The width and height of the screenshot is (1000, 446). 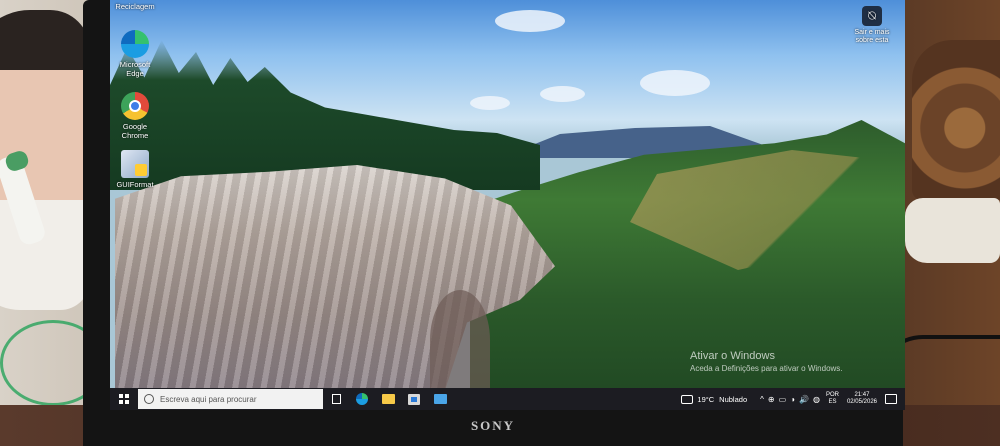 I want to click on show-hidden-icons-icon: ^, so click(x=762, y=399).